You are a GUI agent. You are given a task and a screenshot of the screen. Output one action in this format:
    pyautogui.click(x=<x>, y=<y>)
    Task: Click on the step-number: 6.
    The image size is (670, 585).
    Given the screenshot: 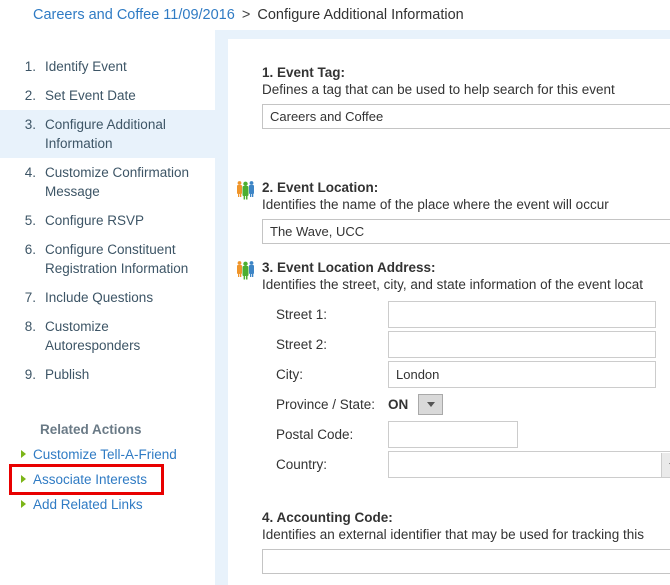 What is the action you would take?
    pyautogui.click(x=30, y=249)
    